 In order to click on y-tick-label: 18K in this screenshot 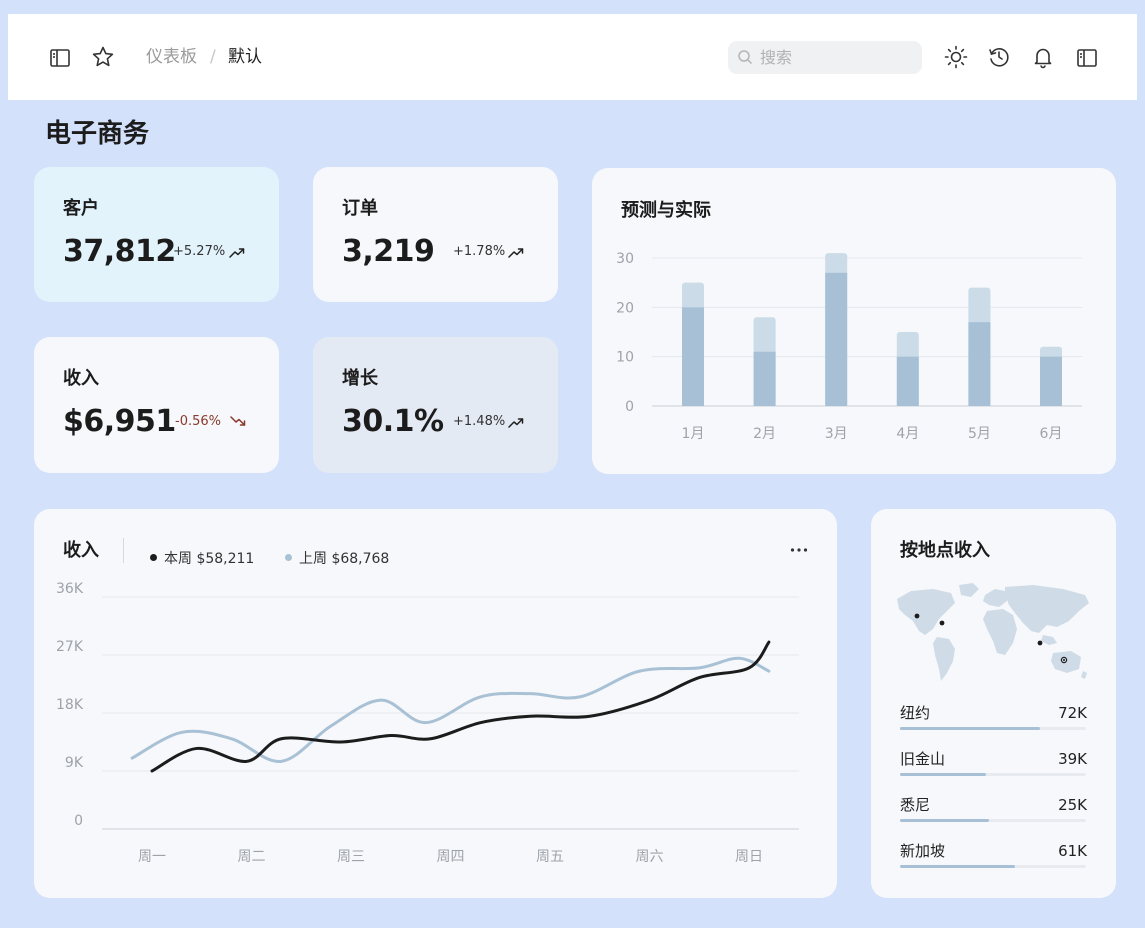, I will do `click(70, 705)`.